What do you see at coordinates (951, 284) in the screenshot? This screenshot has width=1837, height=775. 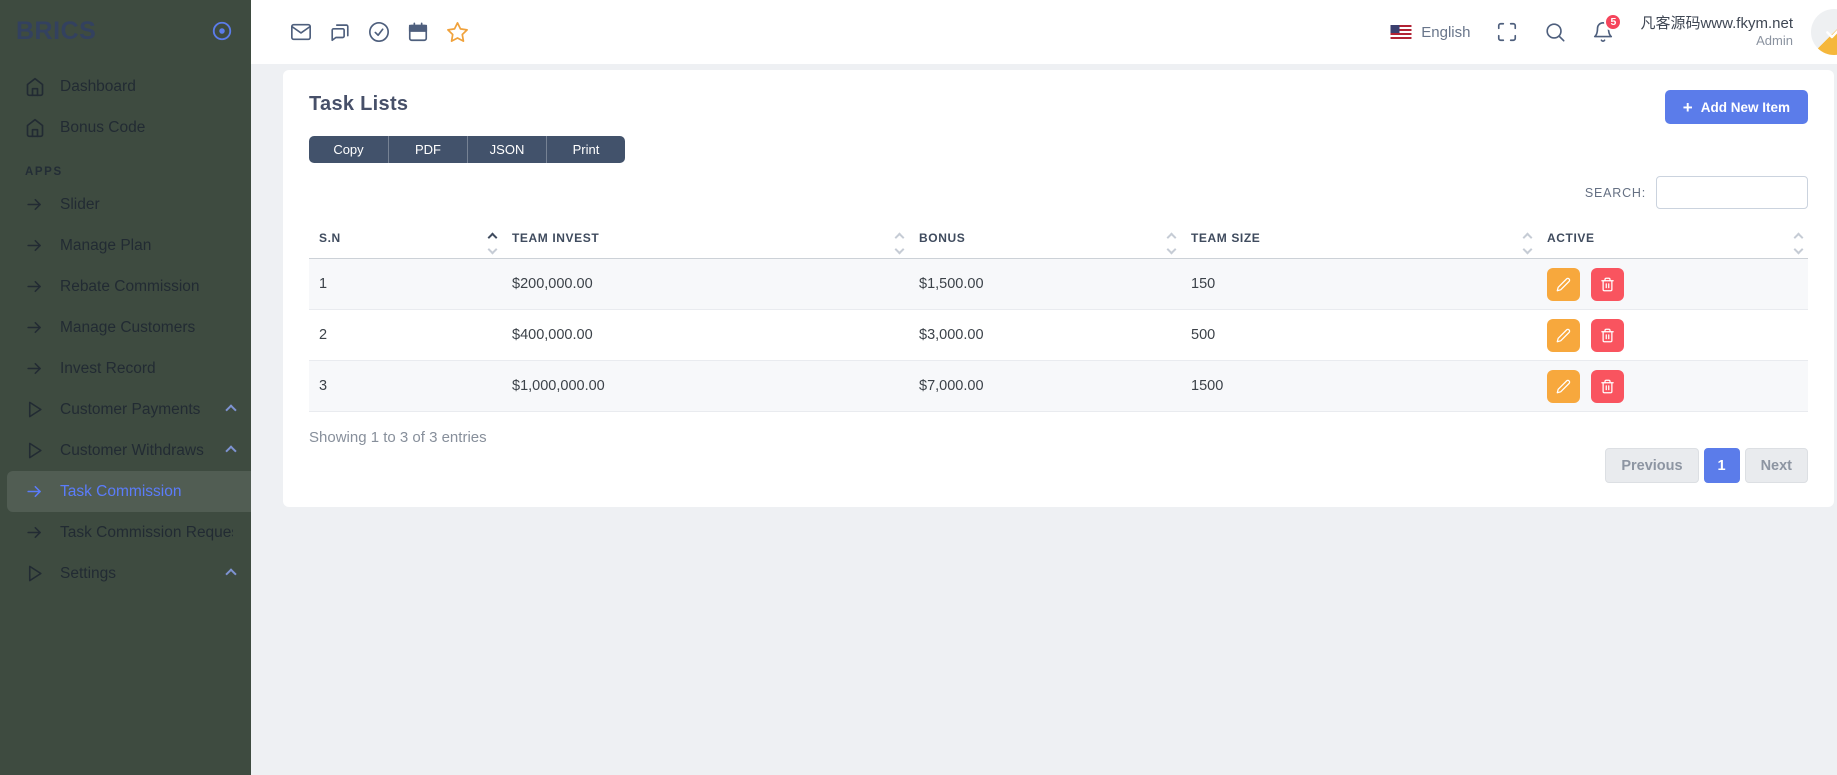 I see `cell-bonus: $1,500.00` at bounding box center [951, 284].